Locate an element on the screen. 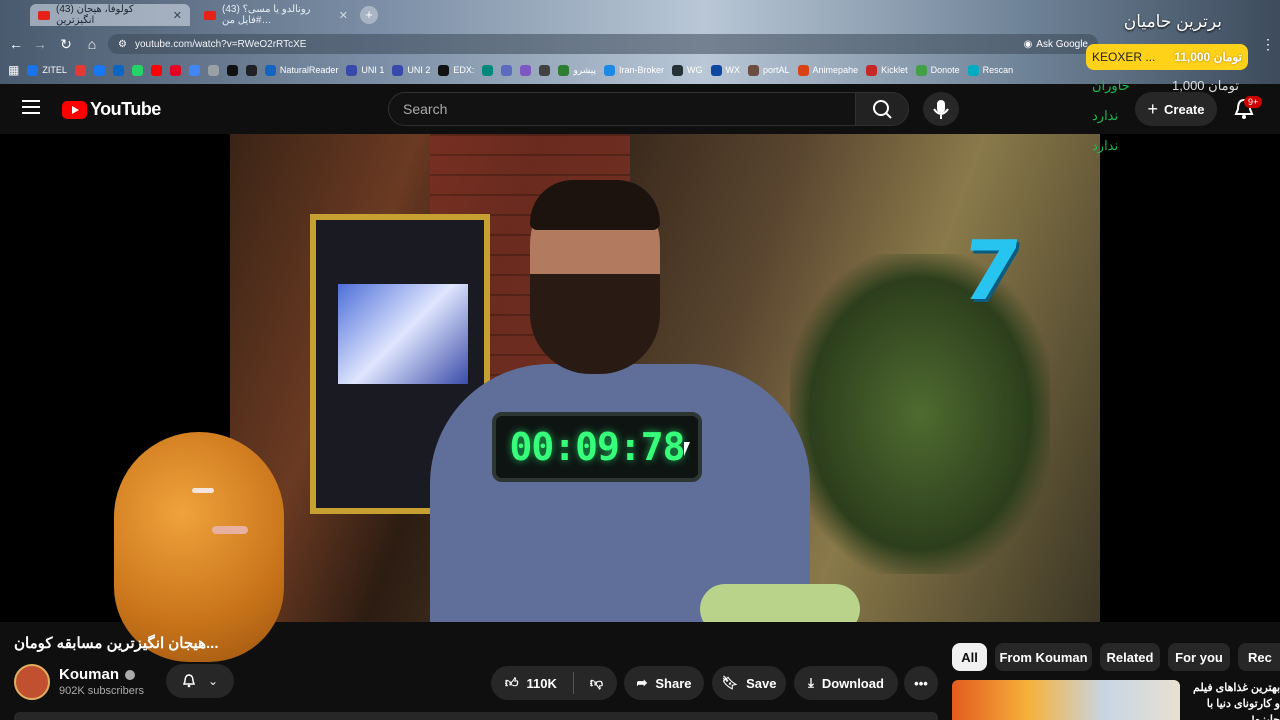 The width and height of the screenshot is (1280, 720). microphone-icon is located at coordinates (941, 109).